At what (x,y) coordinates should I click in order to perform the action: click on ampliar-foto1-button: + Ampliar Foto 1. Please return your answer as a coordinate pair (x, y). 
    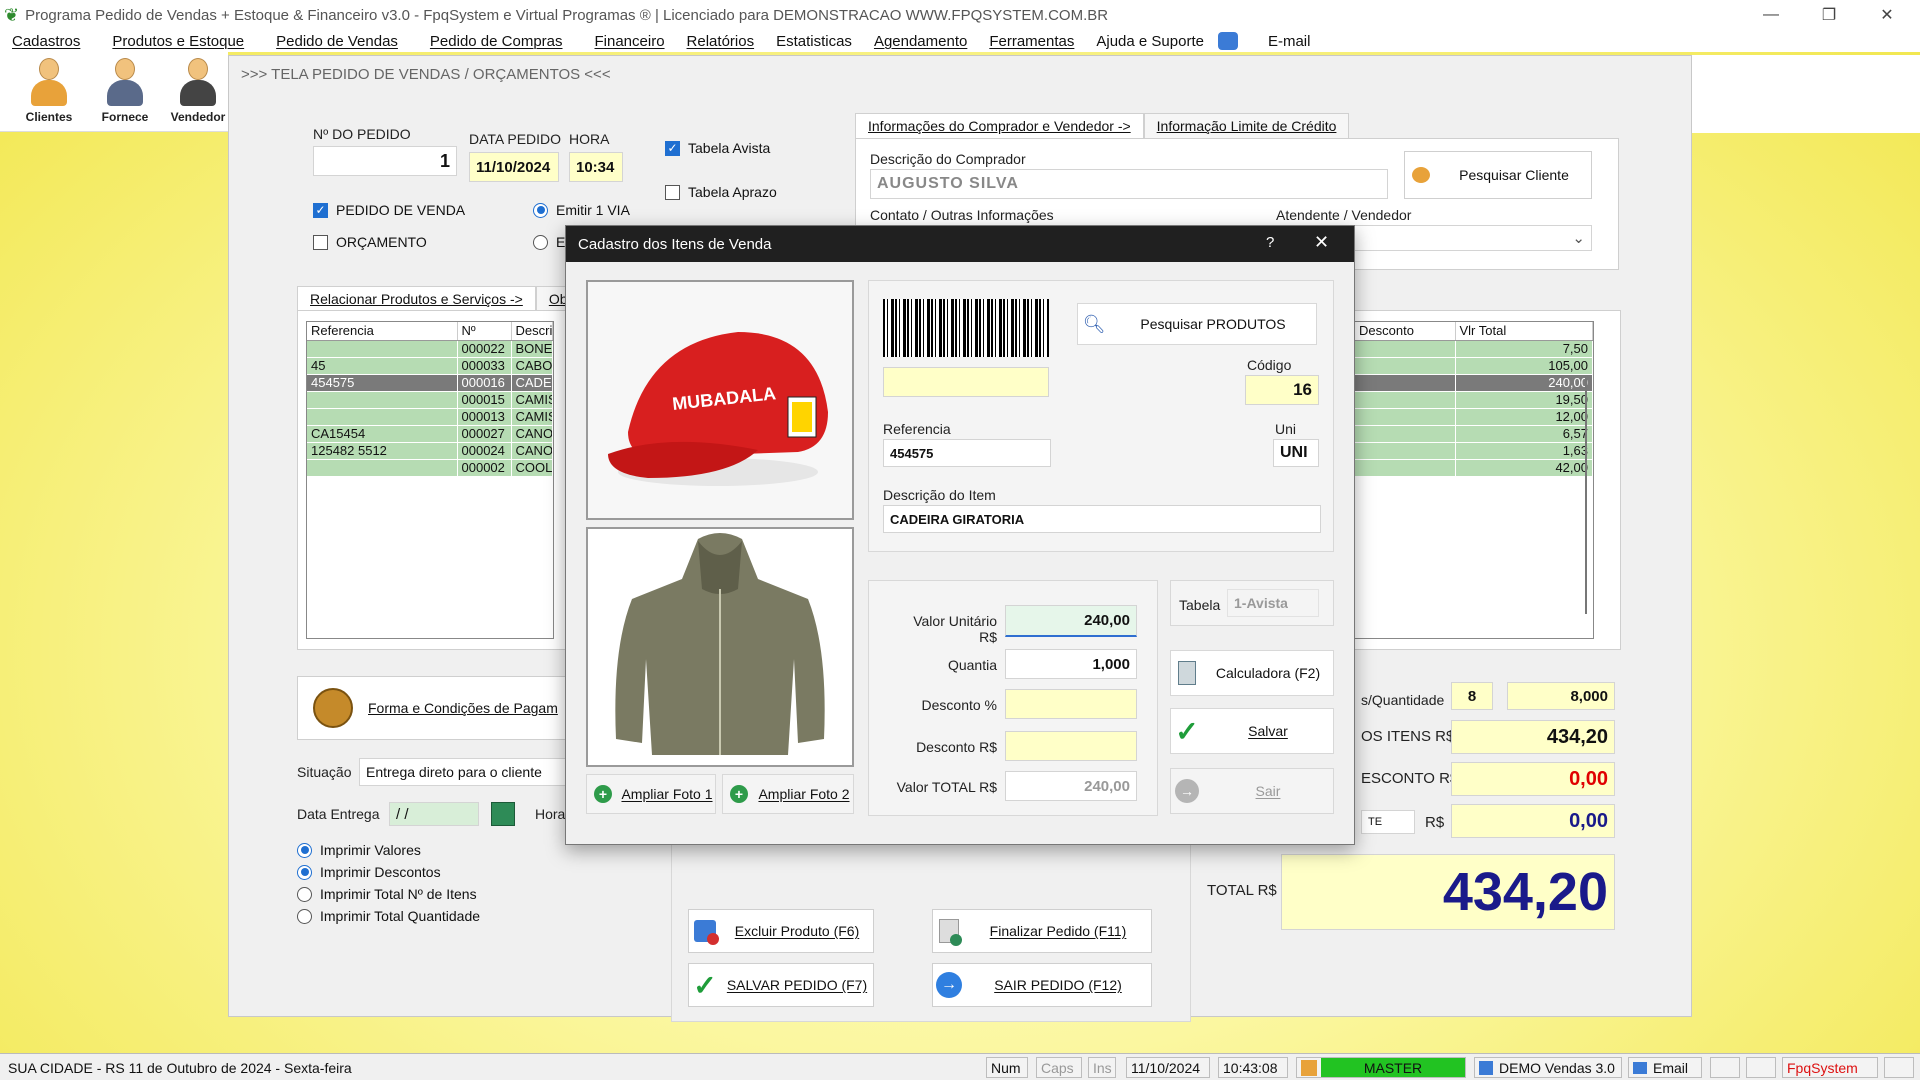
    Looking at the image, I should click on (651, 794).